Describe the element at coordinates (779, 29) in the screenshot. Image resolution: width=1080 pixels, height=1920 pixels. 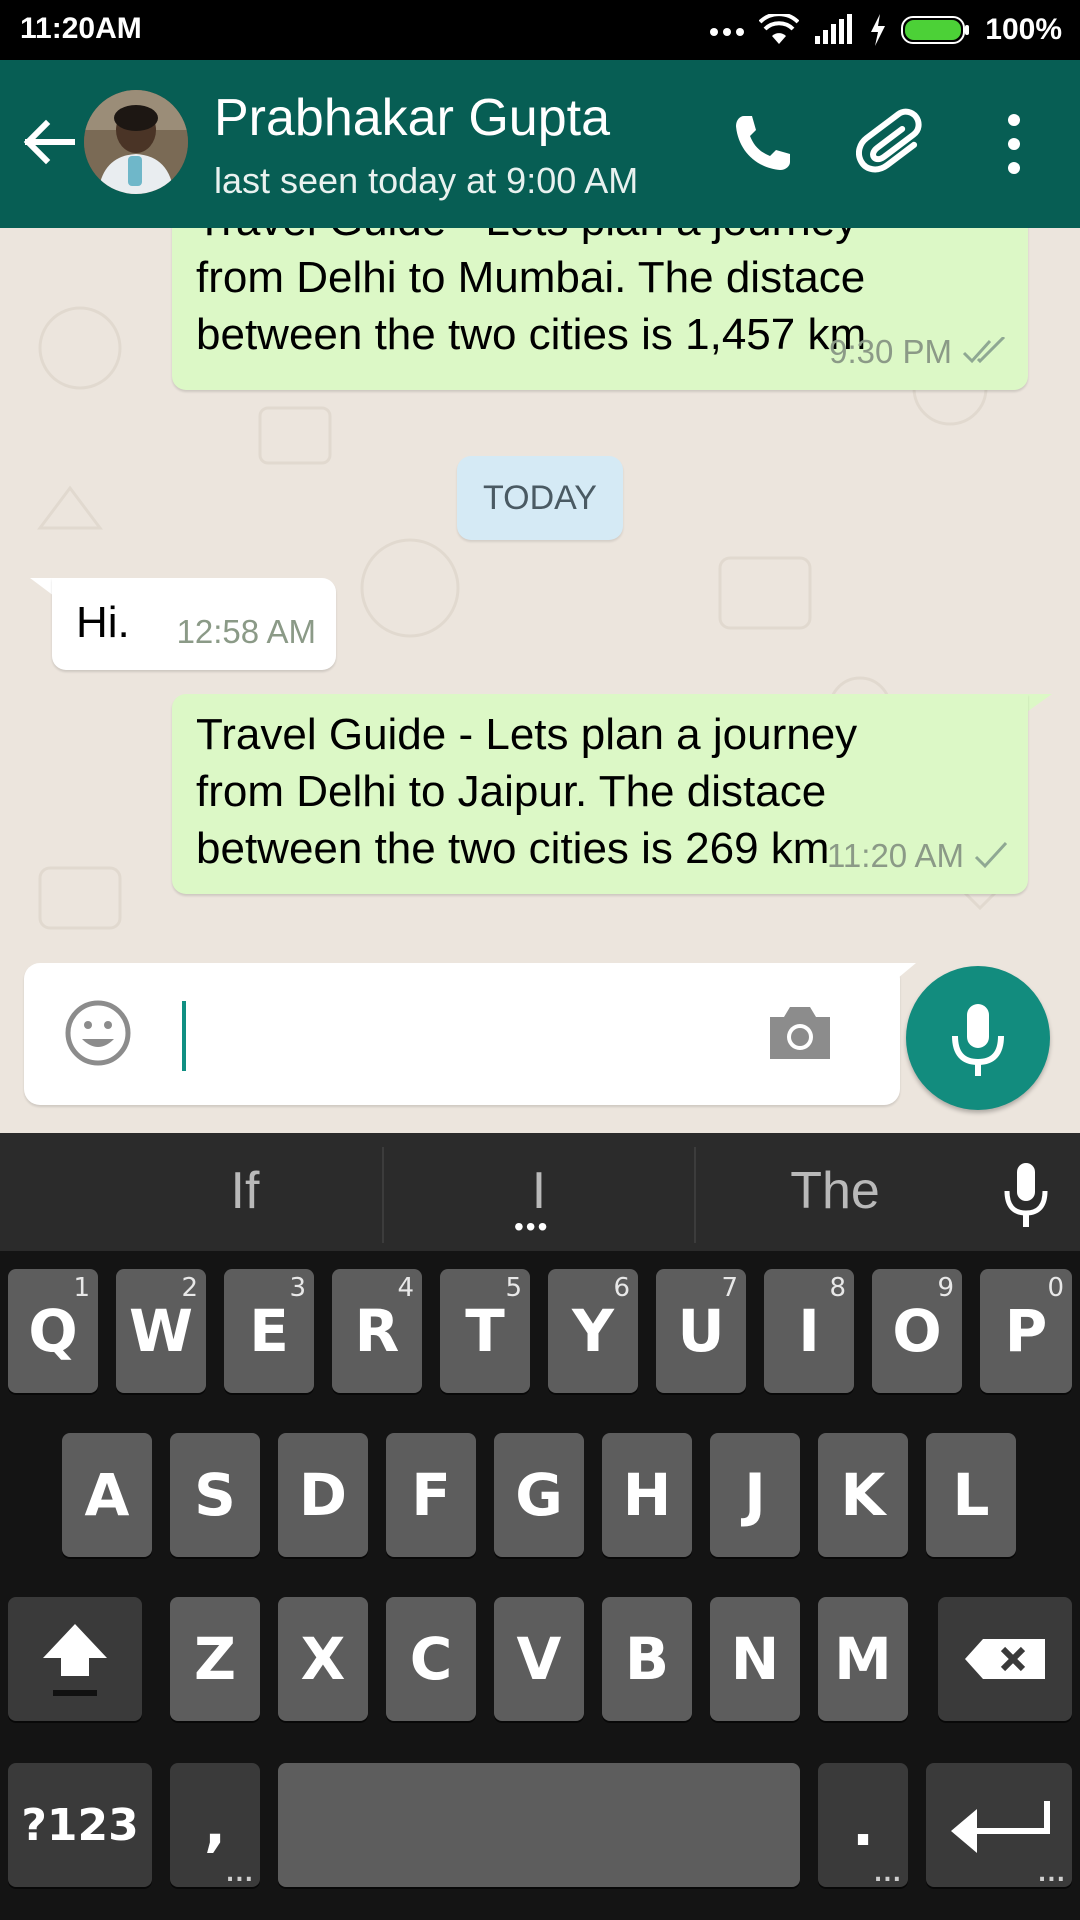
I see `wifi-icon` at that location.